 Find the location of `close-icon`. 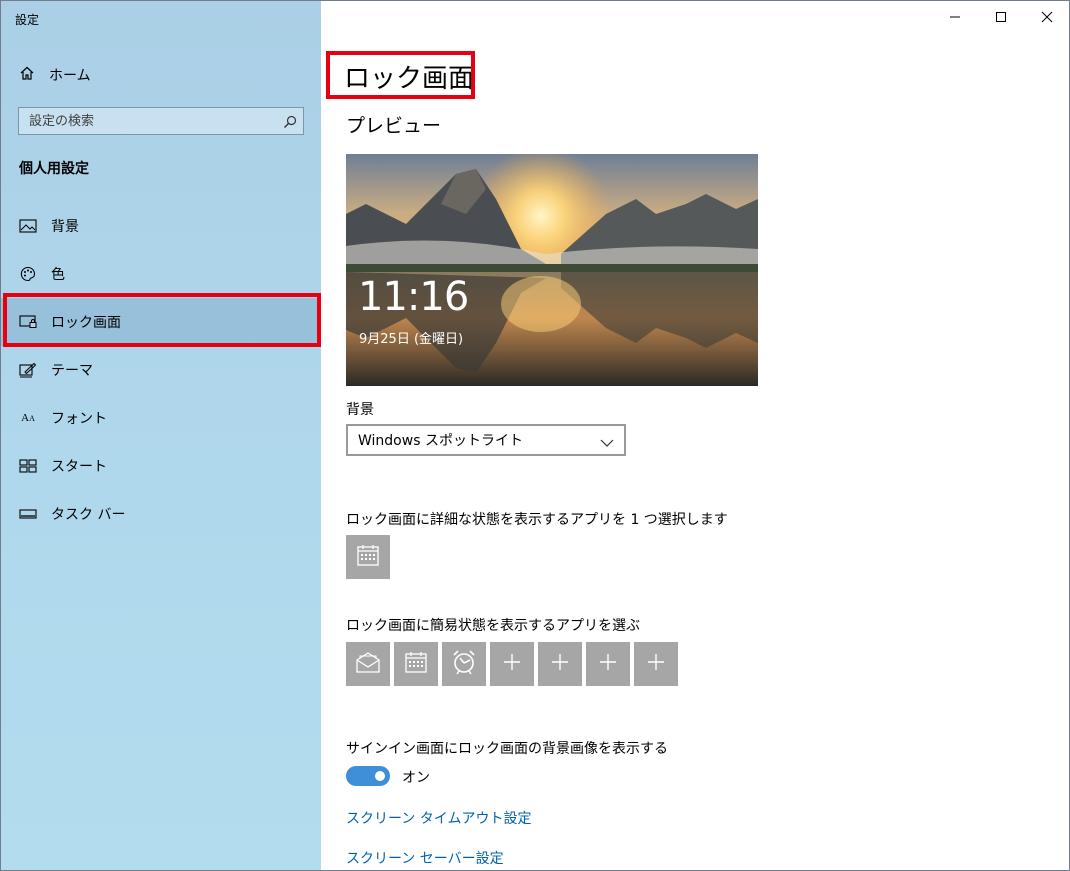

close-icon is located at coordinates (1047, 17).